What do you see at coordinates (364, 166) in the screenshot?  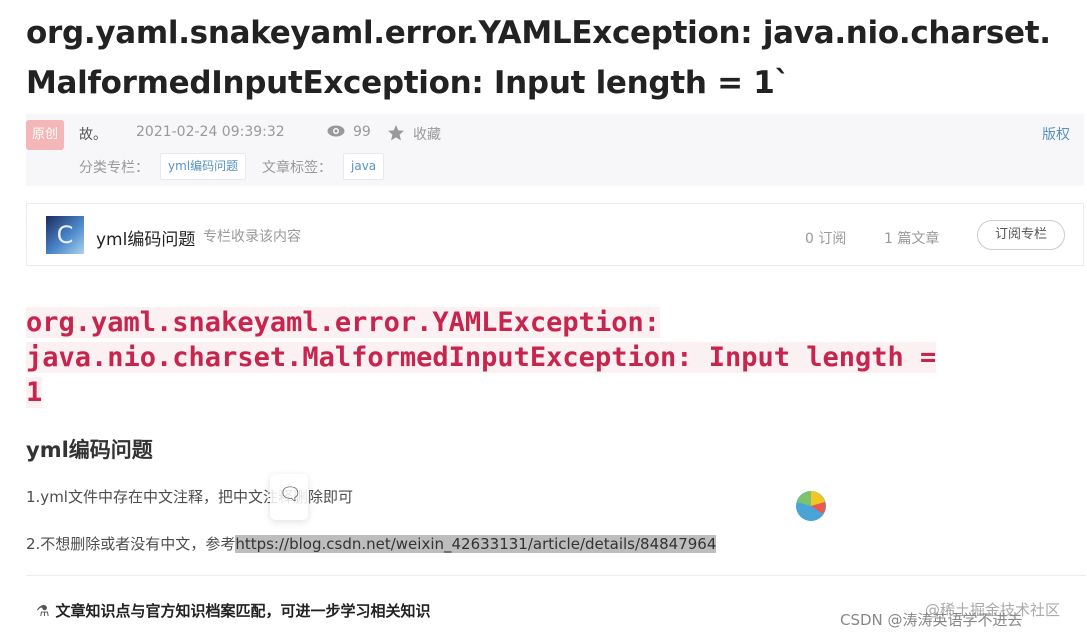 I see `article-tag: java` at bounding box center [364, 166].